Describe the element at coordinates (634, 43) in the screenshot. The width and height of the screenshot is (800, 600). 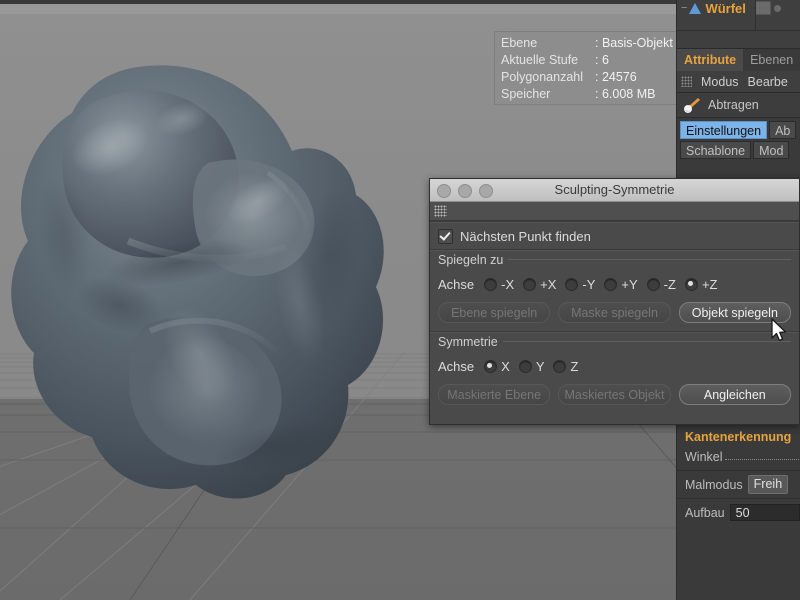
I see `info-value: Basis-Objekt` at that location.